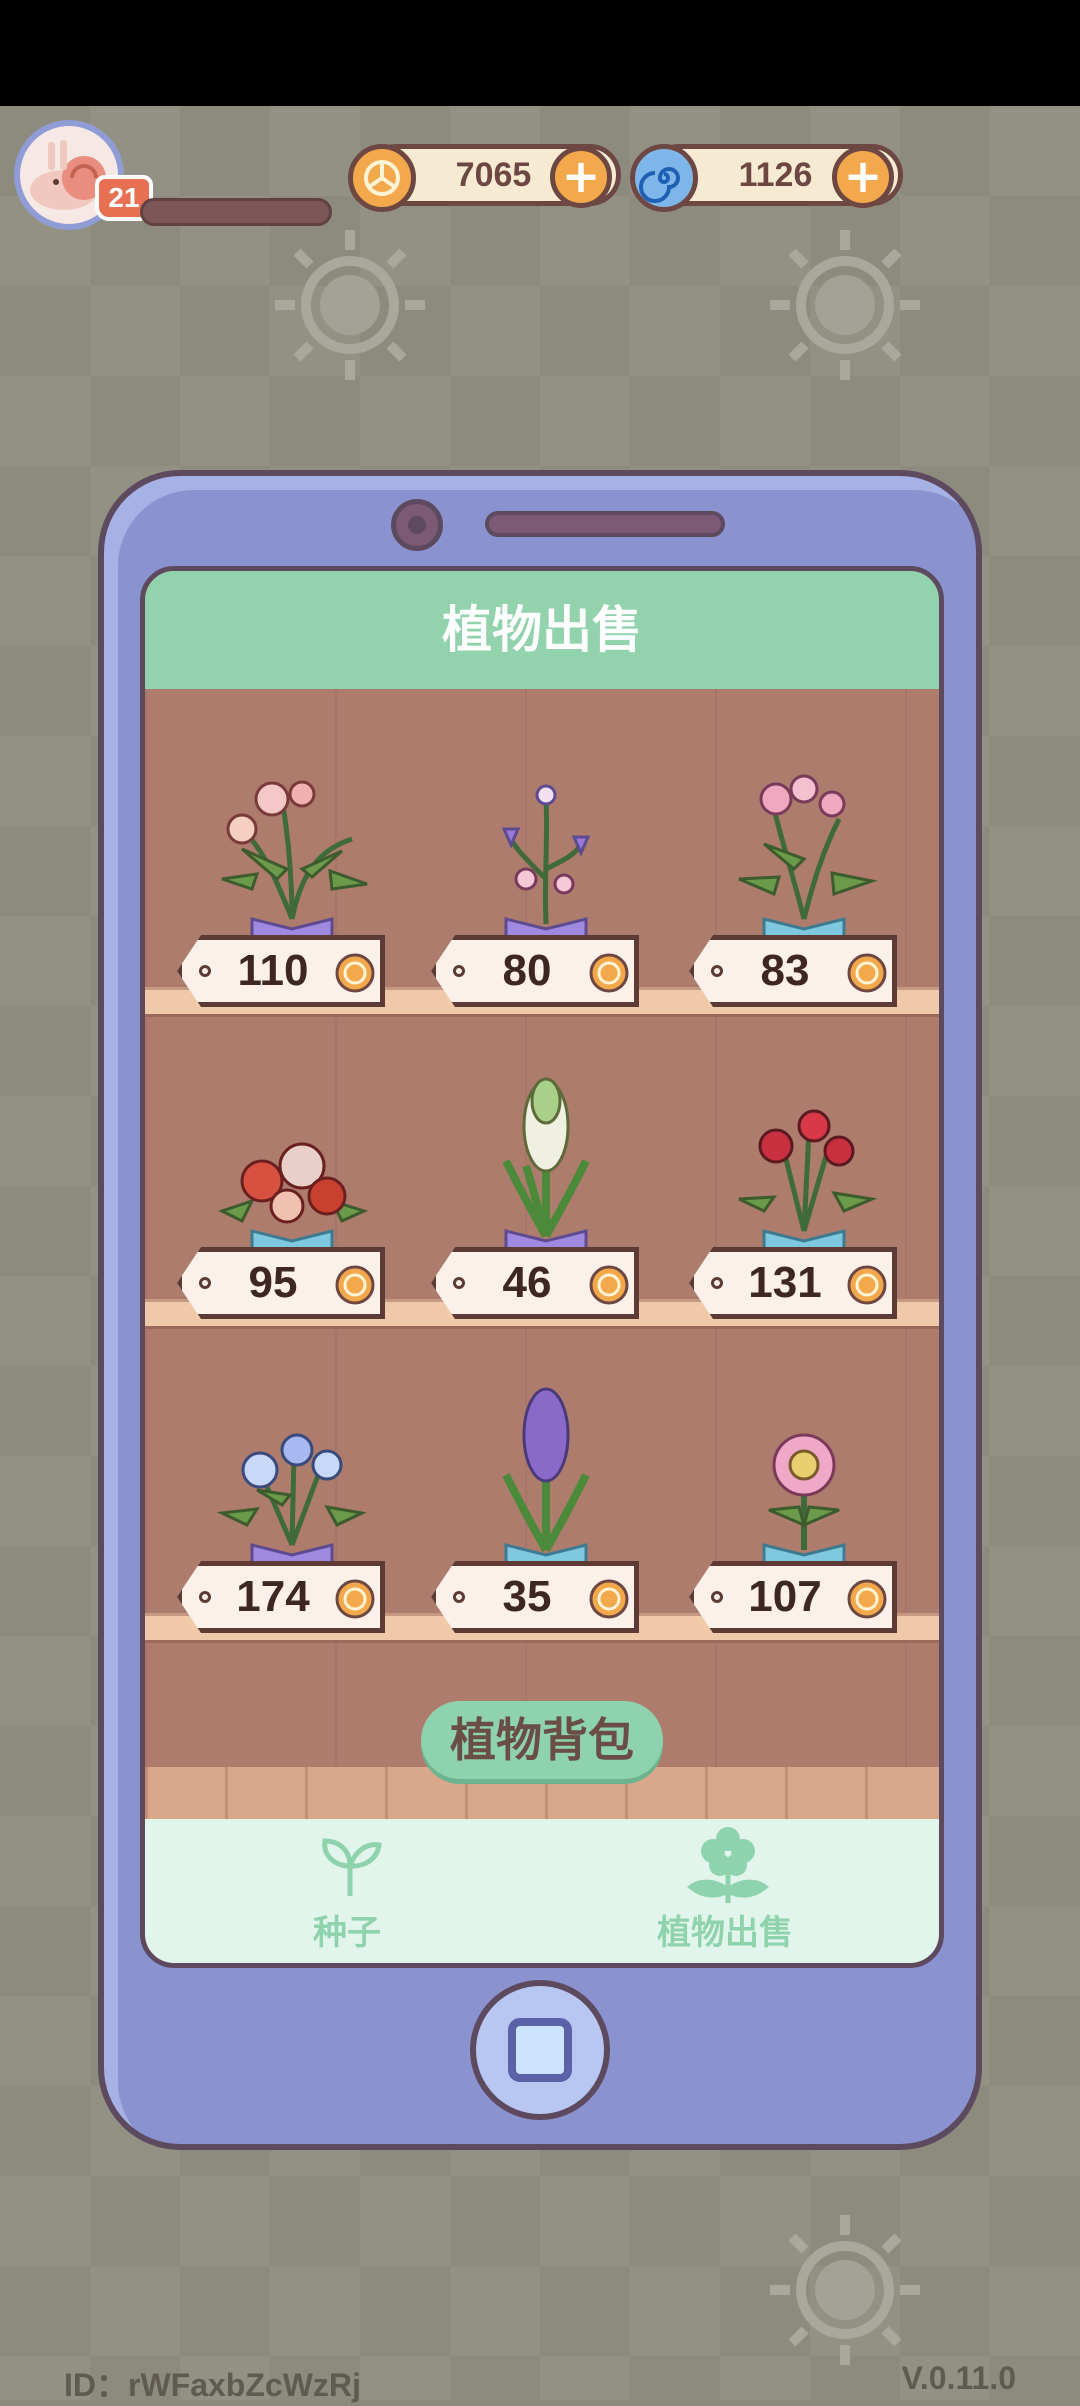  What do you see at coordinates (212, 2385) in the screenshot?
I see `player-id: ID：rWFaxbZcWzRj` at bounding box center [212, 2385].